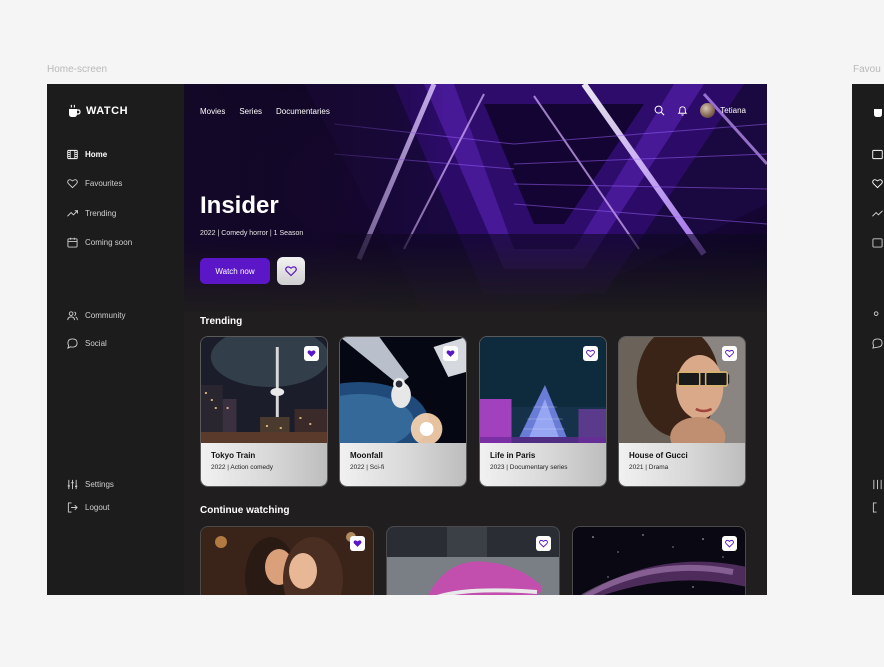  Describe the element at coordinates (403, 411) in the screenshot. I see `trending-card-moonfall: Moonfall 2022 | Sci-fi` at that location.